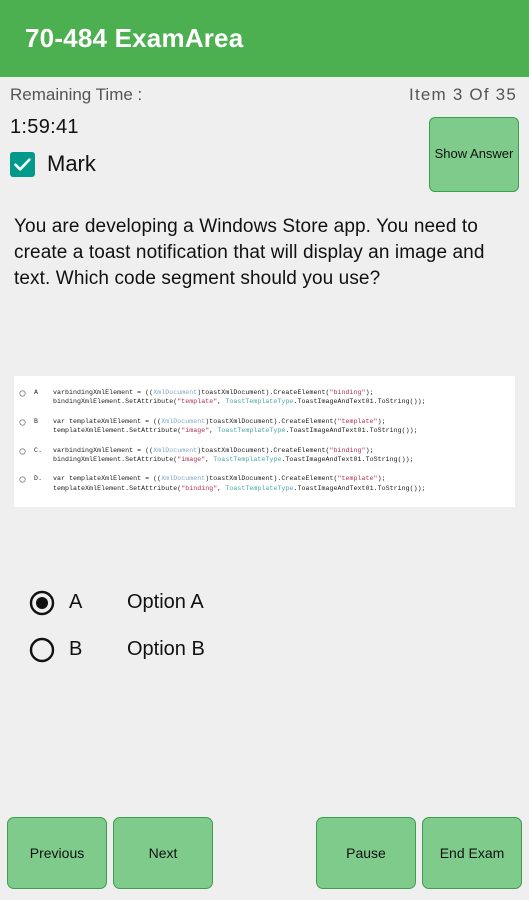 The width and height of the screenshot is (529, 900). I want to click on check-icon, so click(22, 164).